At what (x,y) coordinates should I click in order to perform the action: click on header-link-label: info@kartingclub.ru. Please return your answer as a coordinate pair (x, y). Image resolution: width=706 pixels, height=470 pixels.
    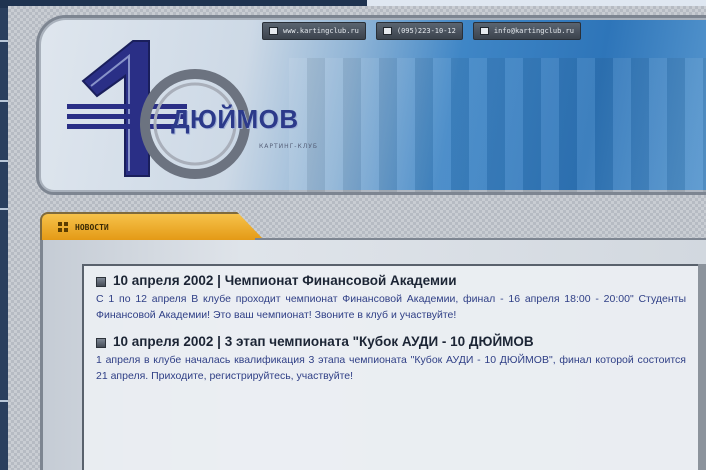
    Looking at the image, I should click on (533, 31).